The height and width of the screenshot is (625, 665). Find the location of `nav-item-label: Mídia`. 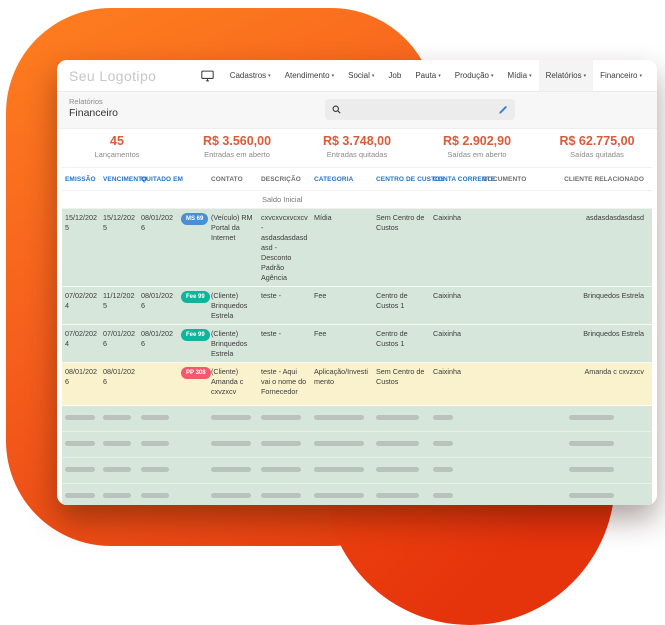

nav-item-label: Mídia is located at coordinates (517, 75).